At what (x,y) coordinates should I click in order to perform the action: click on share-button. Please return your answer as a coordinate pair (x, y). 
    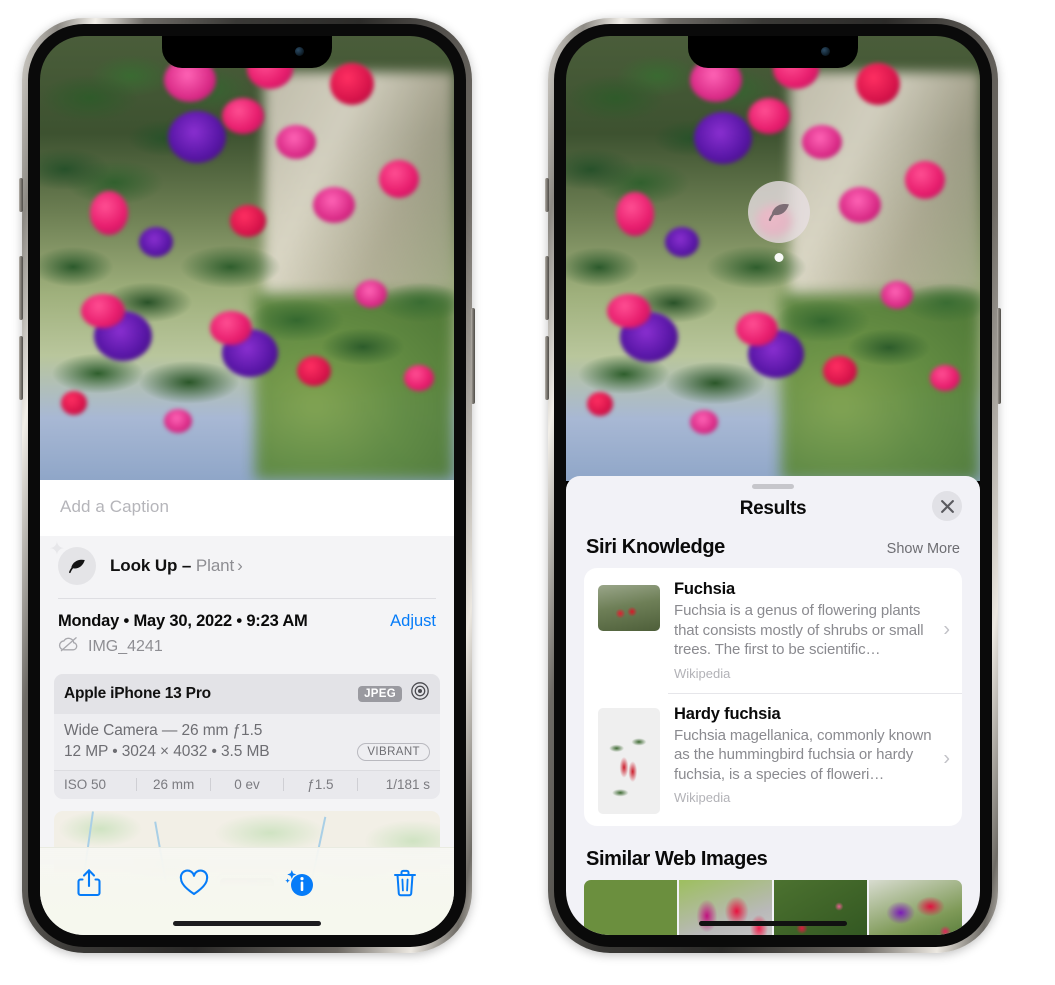
    Looking at the image, I should click on (89, 883).